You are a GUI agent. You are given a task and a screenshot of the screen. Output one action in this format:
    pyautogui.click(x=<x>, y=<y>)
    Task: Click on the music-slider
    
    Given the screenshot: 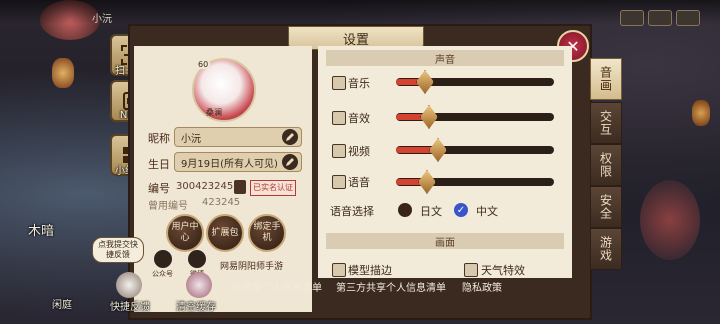 What is the action you would take?
    pyautogui.click(x=475, y=82)
    